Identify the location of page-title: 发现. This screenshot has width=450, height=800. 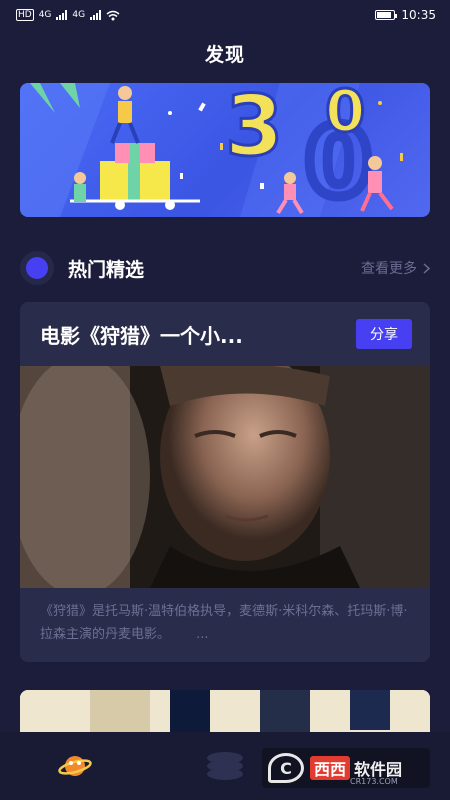
(224, 55).